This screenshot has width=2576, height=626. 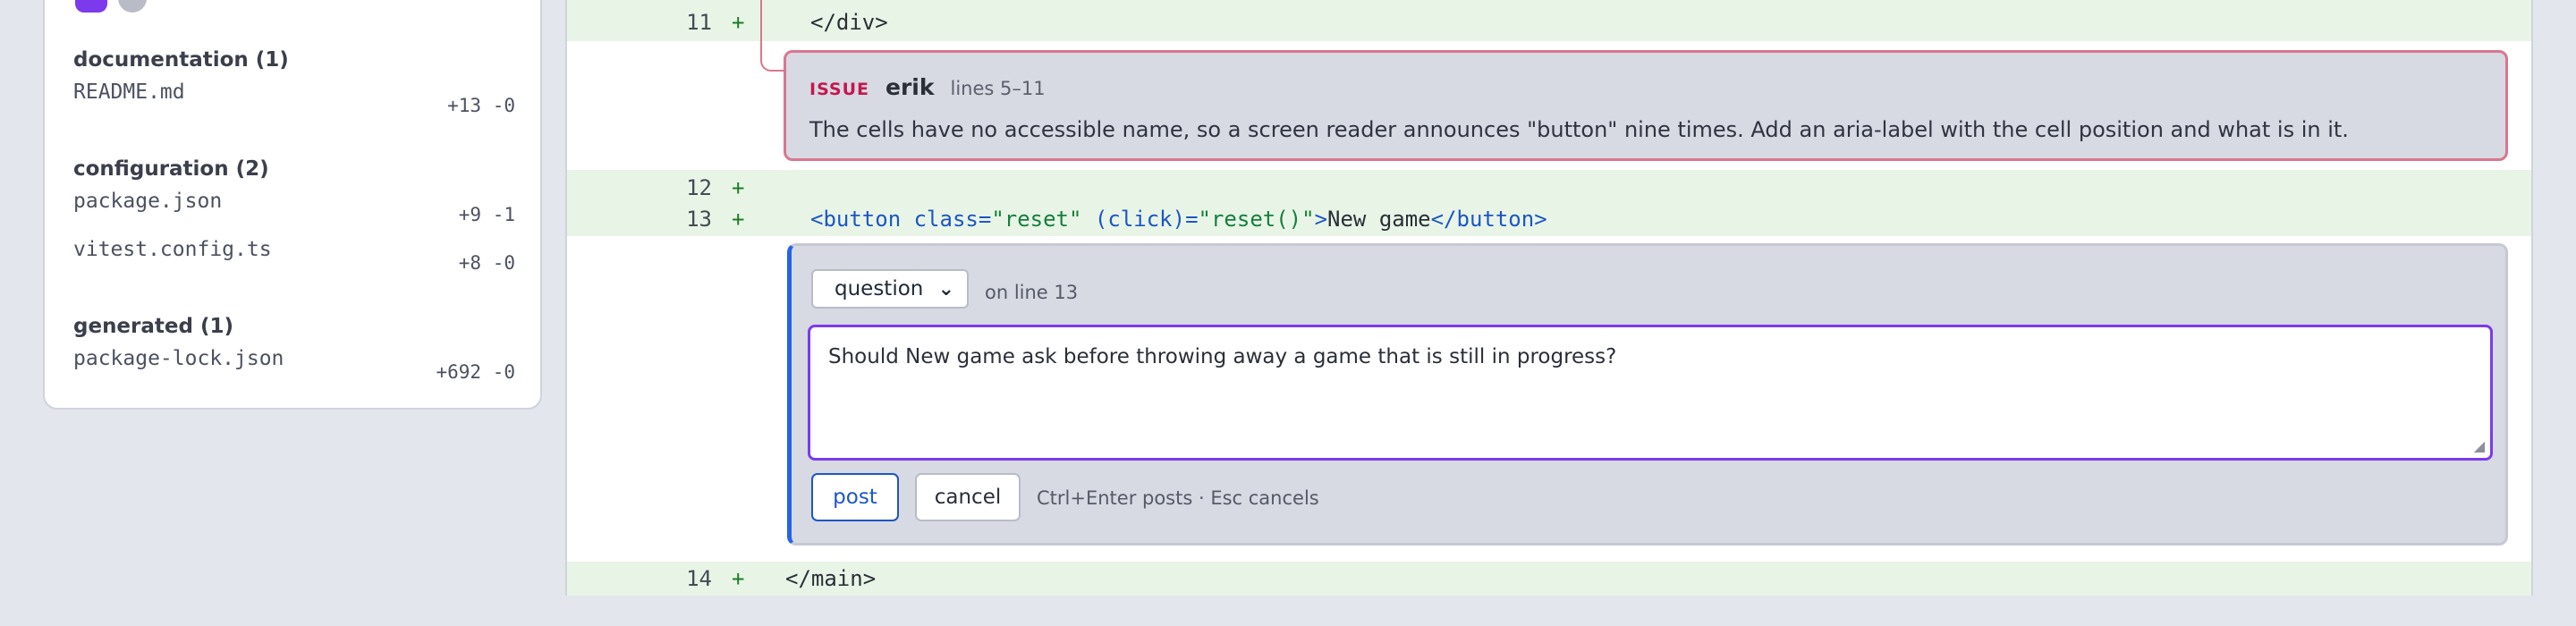 I want to click on comment-kind-value: question, so click(x=879, y=289).